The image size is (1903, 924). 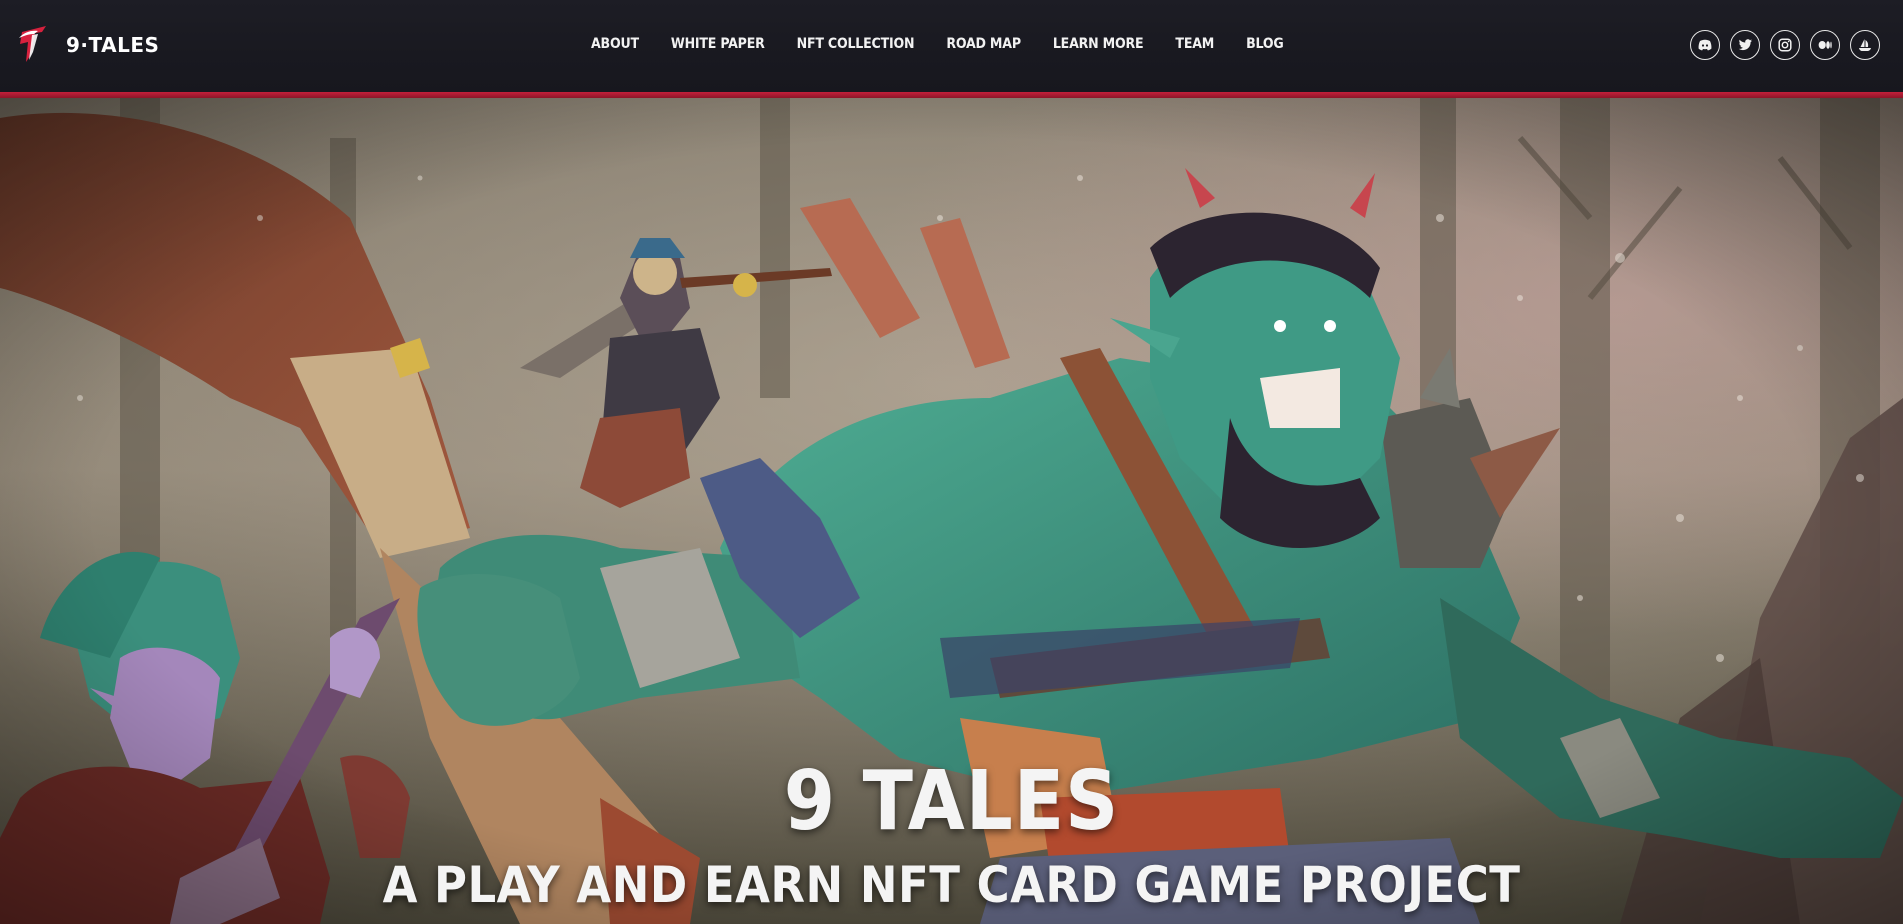 I want to click on instagram-icon, so click(x=1785, y=45).